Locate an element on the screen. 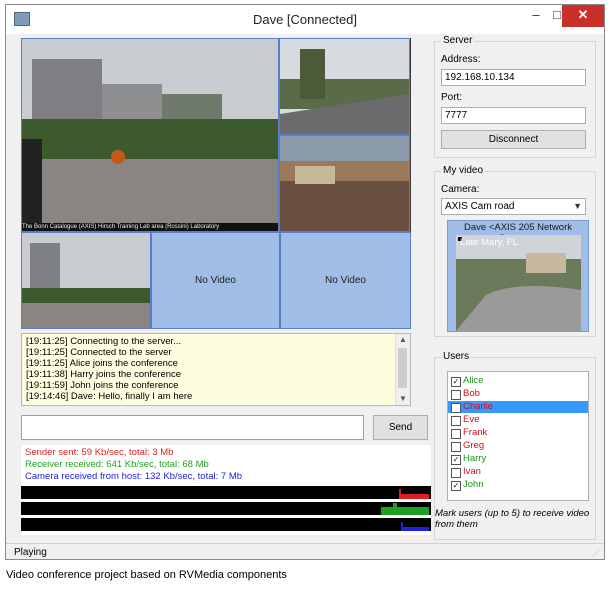 The height and width of the screenshot is (592, 610). user-name: Charlie is located at coordinates (478, 406).